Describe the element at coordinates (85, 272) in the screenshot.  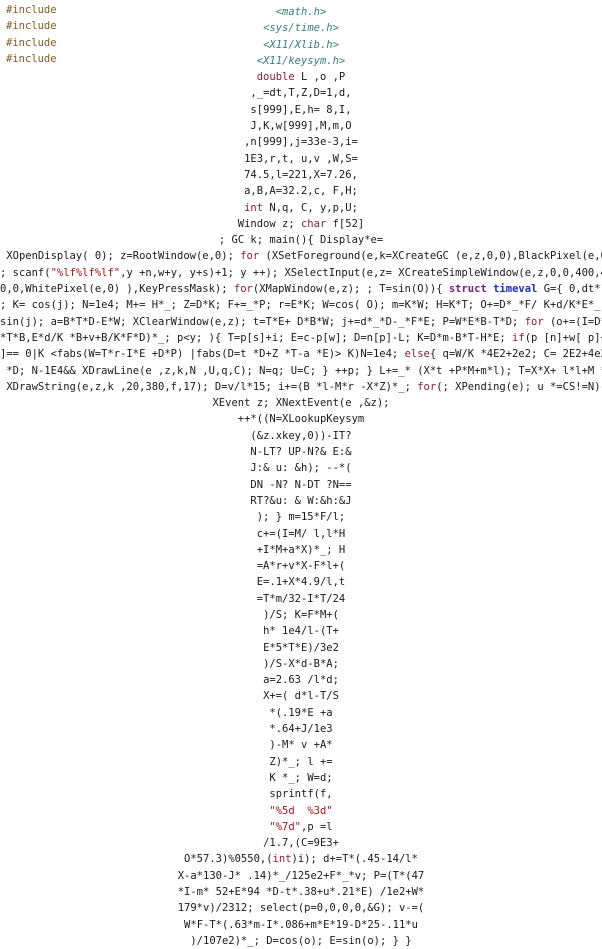
I see `string-literal: "%lf%lf%lf"` at that location.